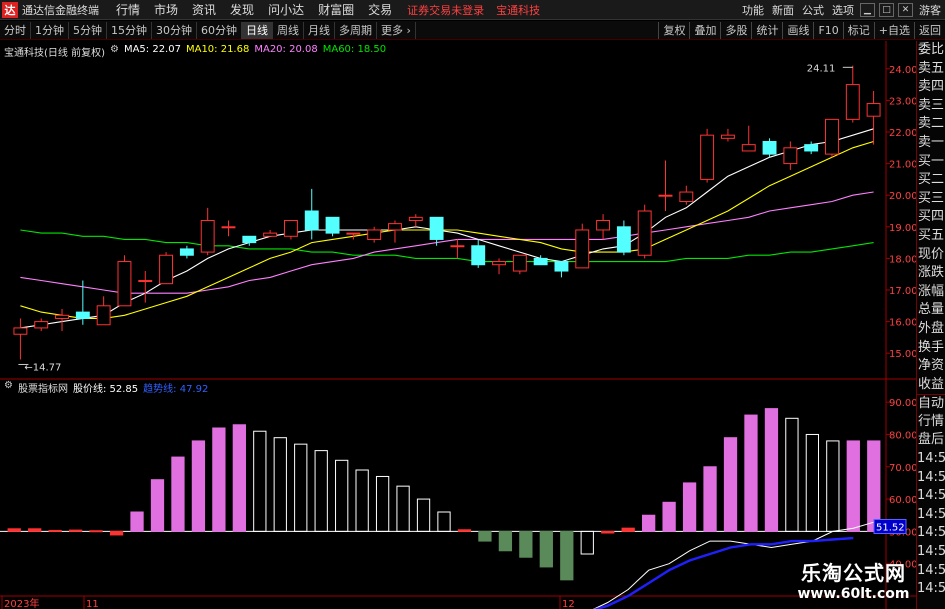 This screenshot has height=609, width=945. What do you see at coordinates (902, 133) in the screenshot?
I see `price-tick-label: 22.00` at bounding box center [902, 133].